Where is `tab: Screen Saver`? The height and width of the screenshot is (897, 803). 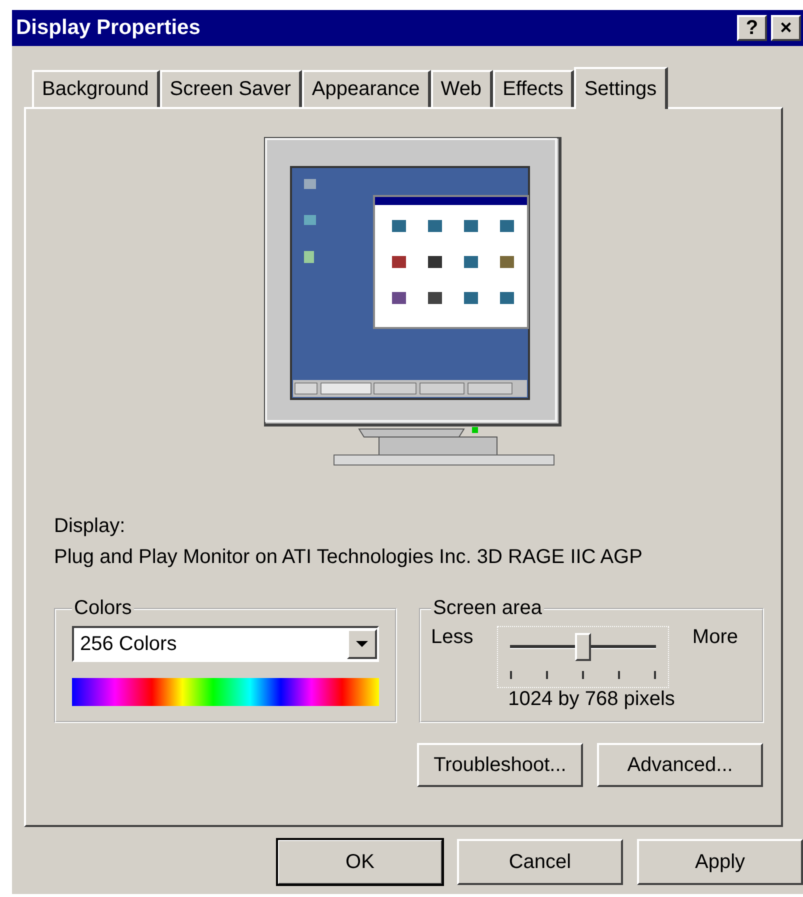 tab: Screen Saver is located at coordinates (231, 88).